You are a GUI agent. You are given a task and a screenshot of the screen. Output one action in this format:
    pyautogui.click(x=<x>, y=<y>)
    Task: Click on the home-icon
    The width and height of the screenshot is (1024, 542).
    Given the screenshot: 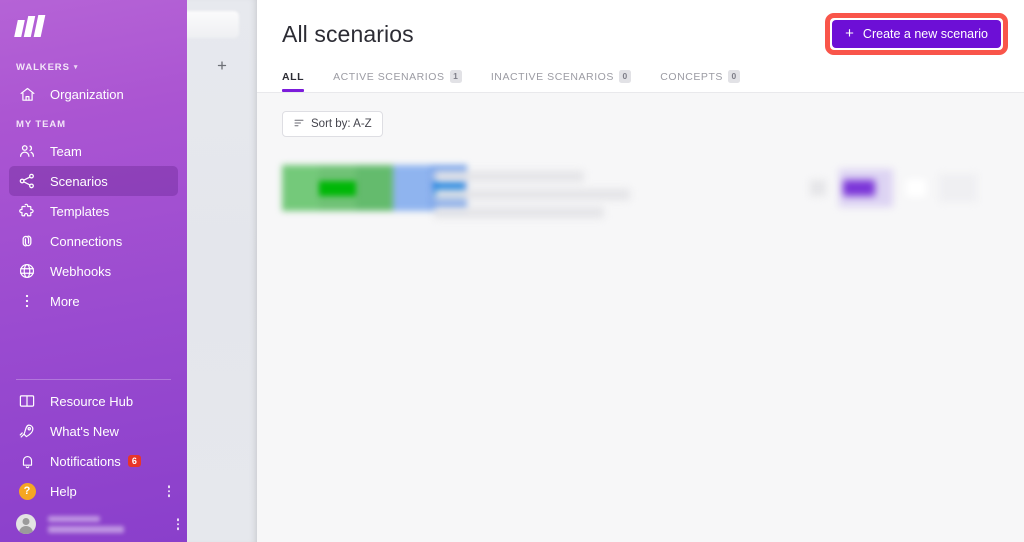 What is the action you would take?
    pyautogui.click(x=27, y=94)
    